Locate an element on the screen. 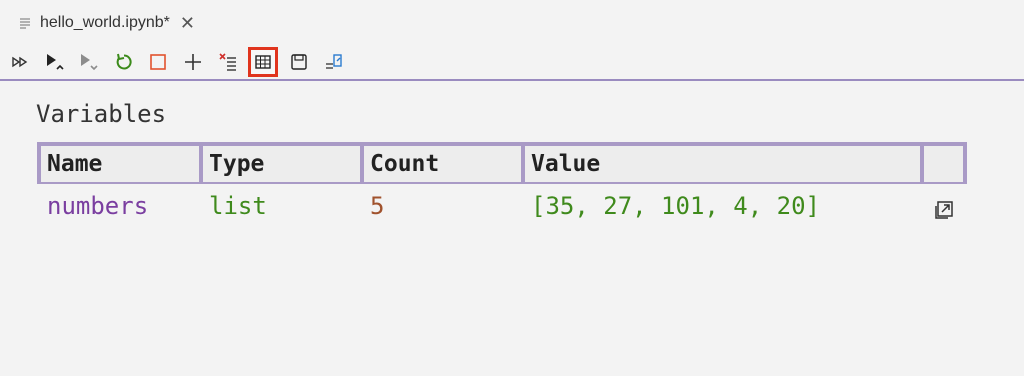 The height and width of the screenshot is (376, 1024). play-up-icon is located at coordinates (55, 62).